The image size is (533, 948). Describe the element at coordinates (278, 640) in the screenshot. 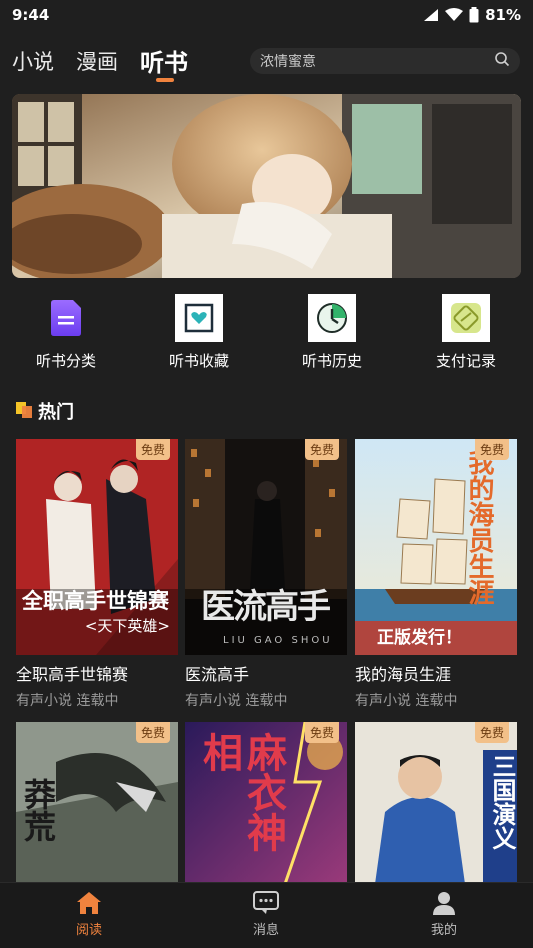

I see `cover-subtitle: LIU GAO SHOU` at that location.